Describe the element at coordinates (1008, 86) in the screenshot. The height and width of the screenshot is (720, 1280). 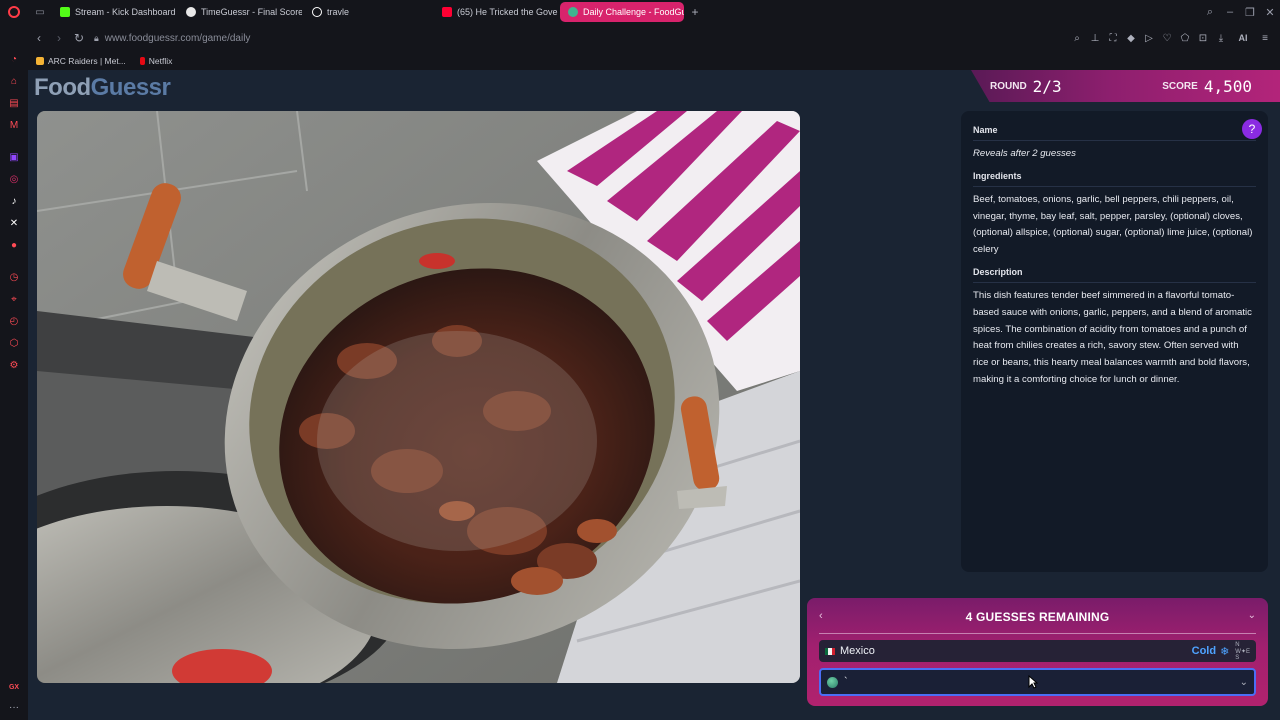
I see `round-label: ROUND` at that location.